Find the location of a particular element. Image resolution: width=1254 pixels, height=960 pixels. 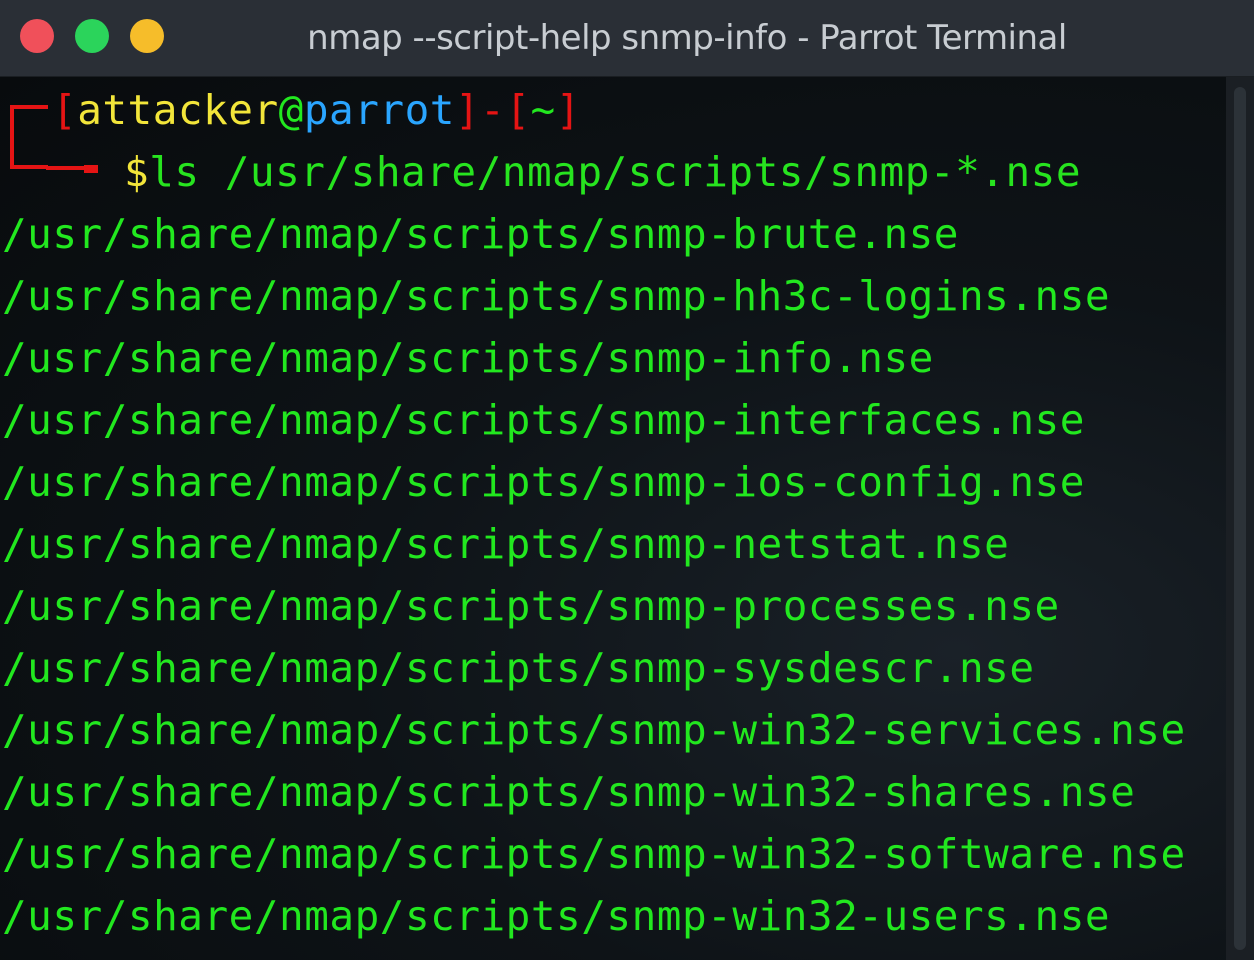

command-line: $ls /usr/share/nmap/scripts/snmp-*.nse is located at coordinates (602, 172).